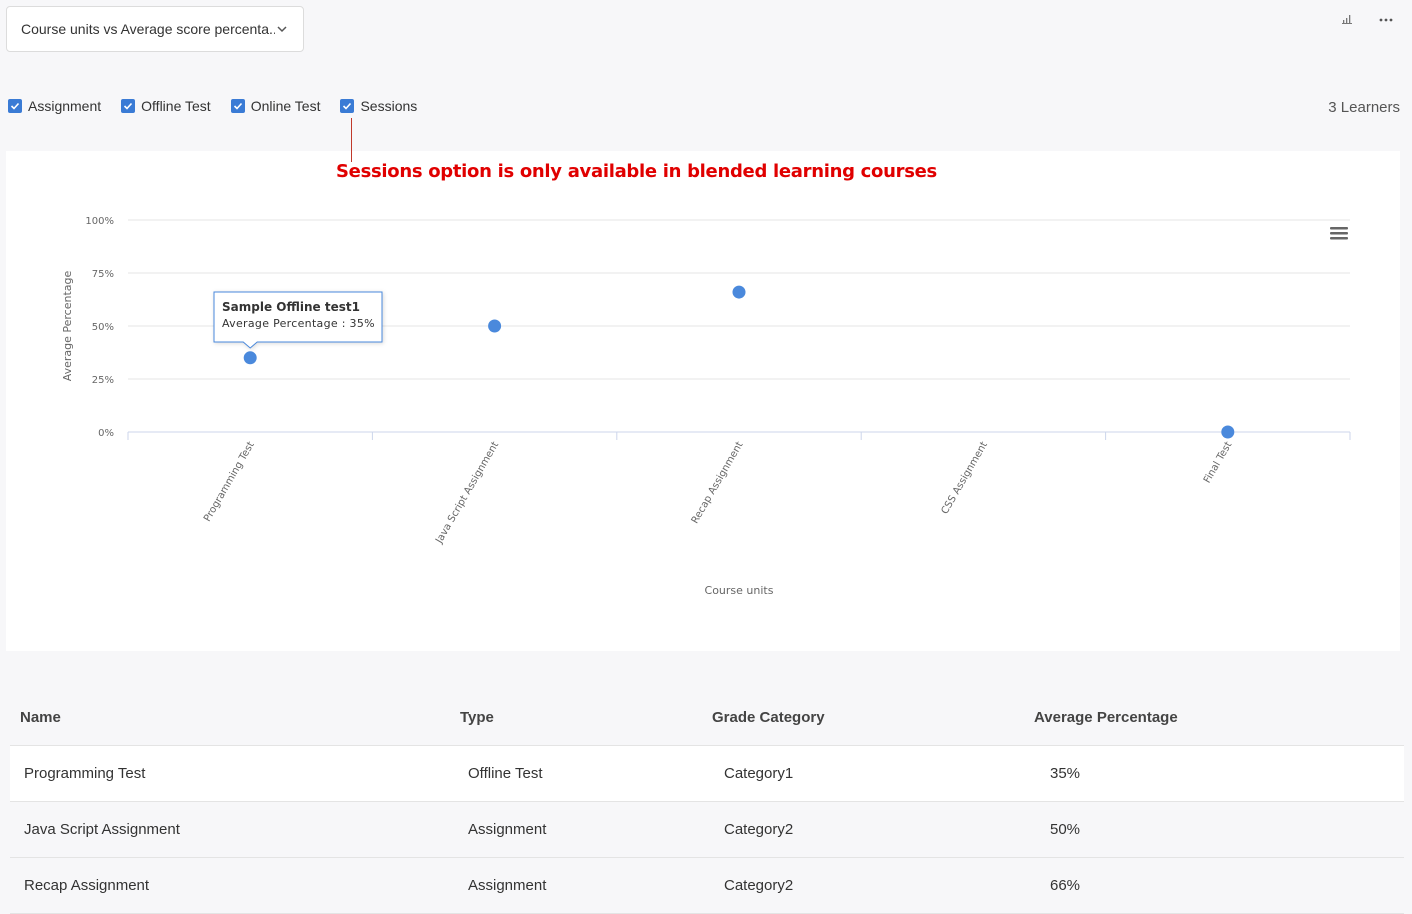 The width and height of the screenshot is (1412, 914). I want to click on y-axis-label: Average Percentage, so click(67, 326).